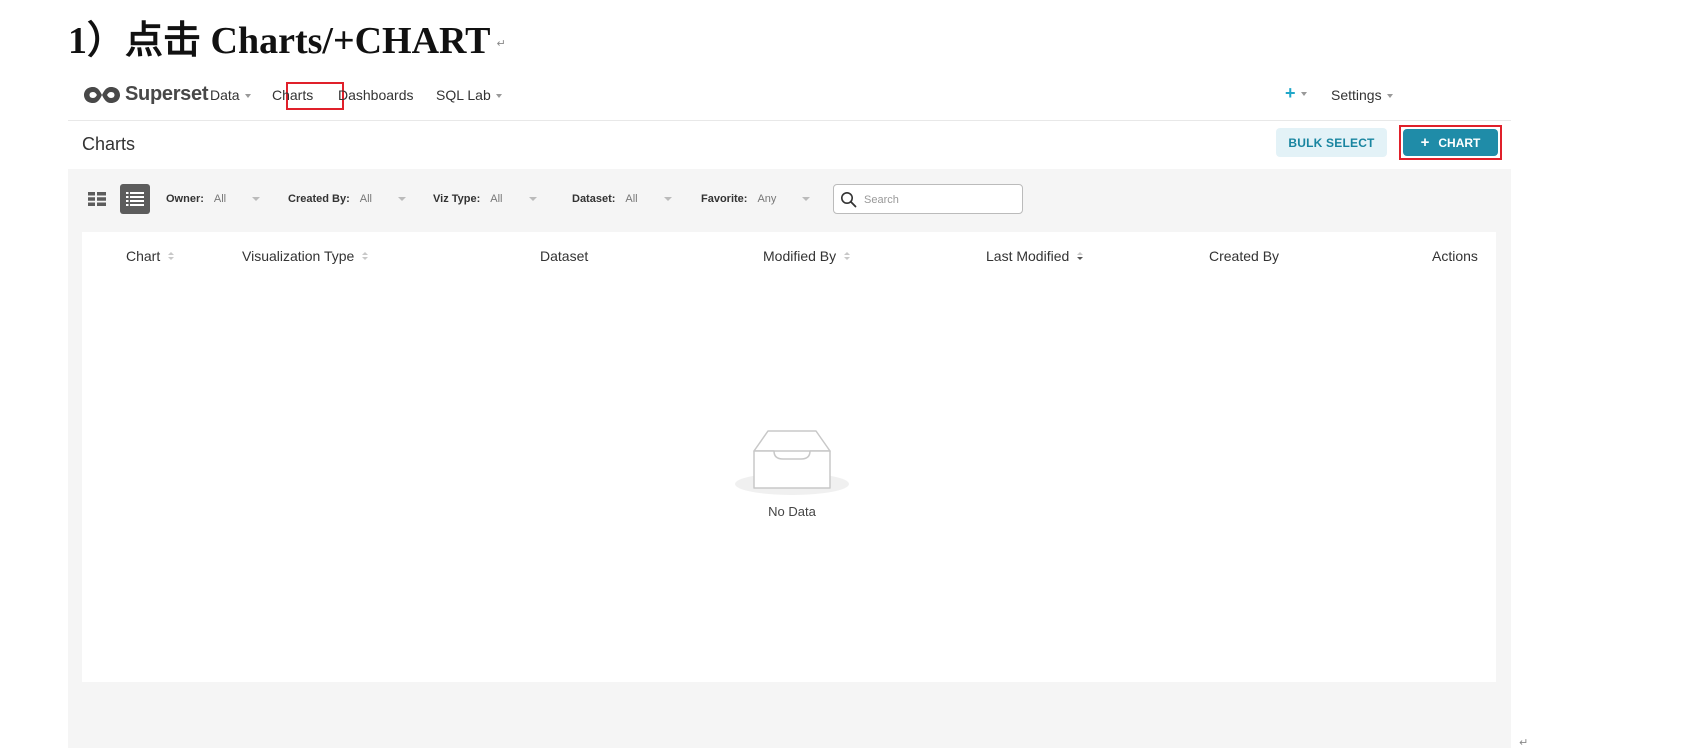  I want to click on column-header-dataset: Dataset, so click(564, 256).